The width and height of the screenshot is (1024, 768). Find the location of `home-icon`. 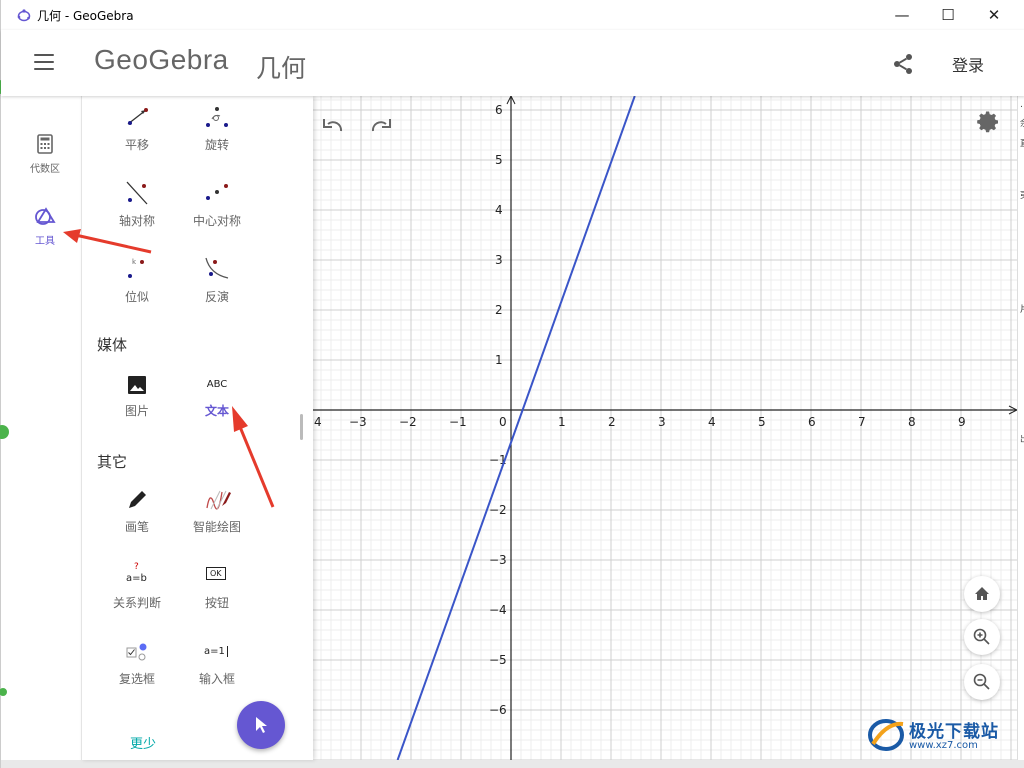

home-icon is located at coordinates (982, 593).